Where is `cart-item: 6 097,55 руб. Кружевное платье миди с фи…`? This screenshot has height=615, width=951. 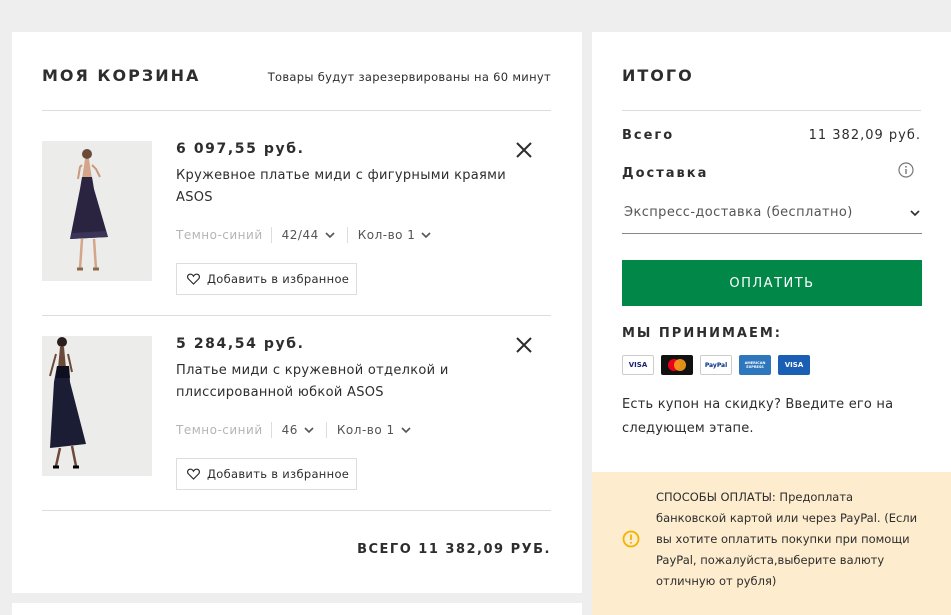
cart-item: 6 097,55 руб. Кружевное платье миди с фи… is located at coordinates (296, 221).